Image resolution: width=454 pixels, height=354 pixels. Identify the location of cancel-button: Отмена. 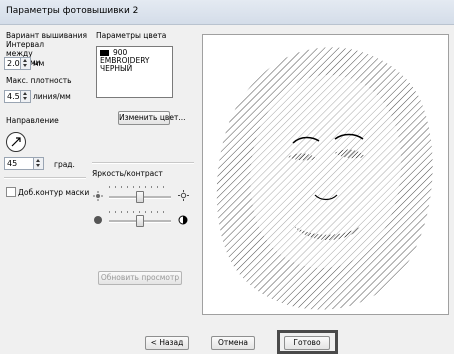
(233, 343).